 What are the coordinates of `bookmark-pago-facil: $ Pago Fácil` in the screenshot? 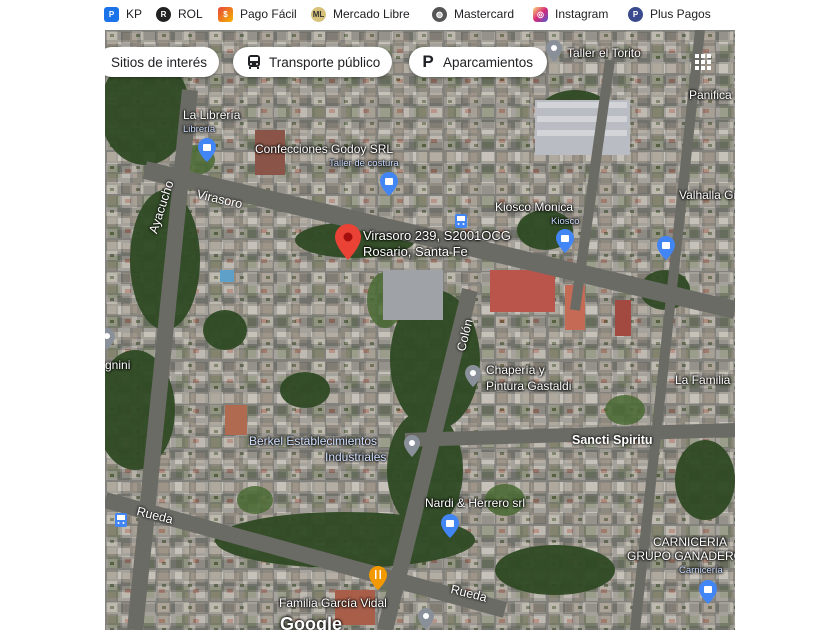 It's located at (257, 14).